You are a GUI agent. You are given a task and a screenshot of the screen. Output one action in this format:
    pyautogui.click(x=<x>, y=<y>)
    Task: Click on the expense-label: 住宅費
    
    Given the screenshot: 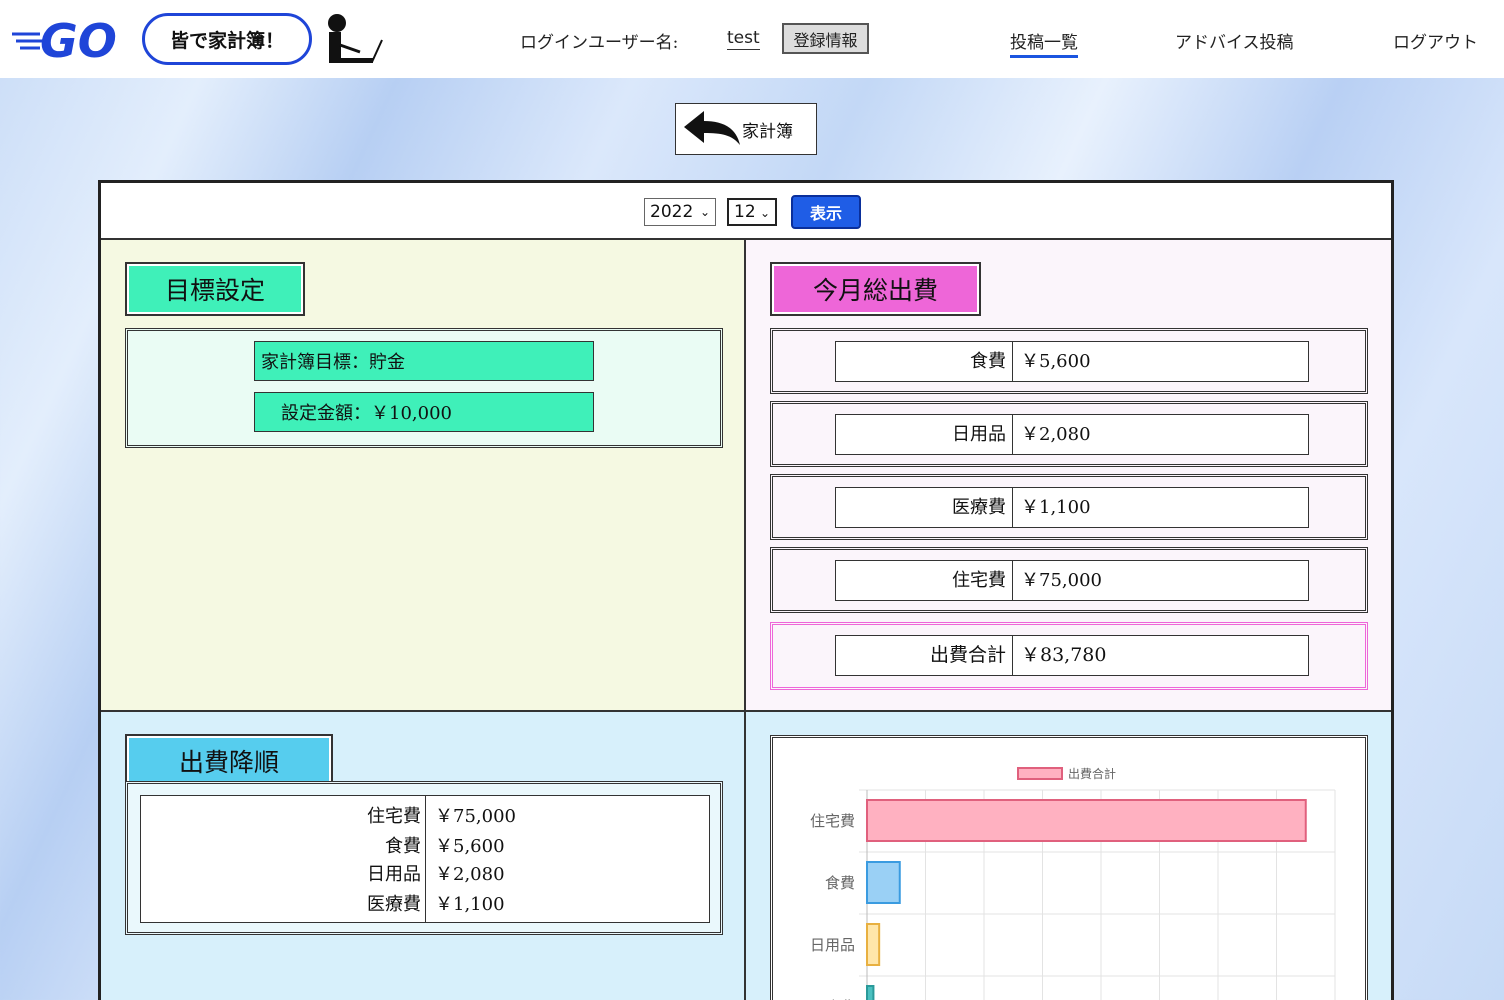 What is the action you would take?
    pyautogui.click(x=924, y=580)
    